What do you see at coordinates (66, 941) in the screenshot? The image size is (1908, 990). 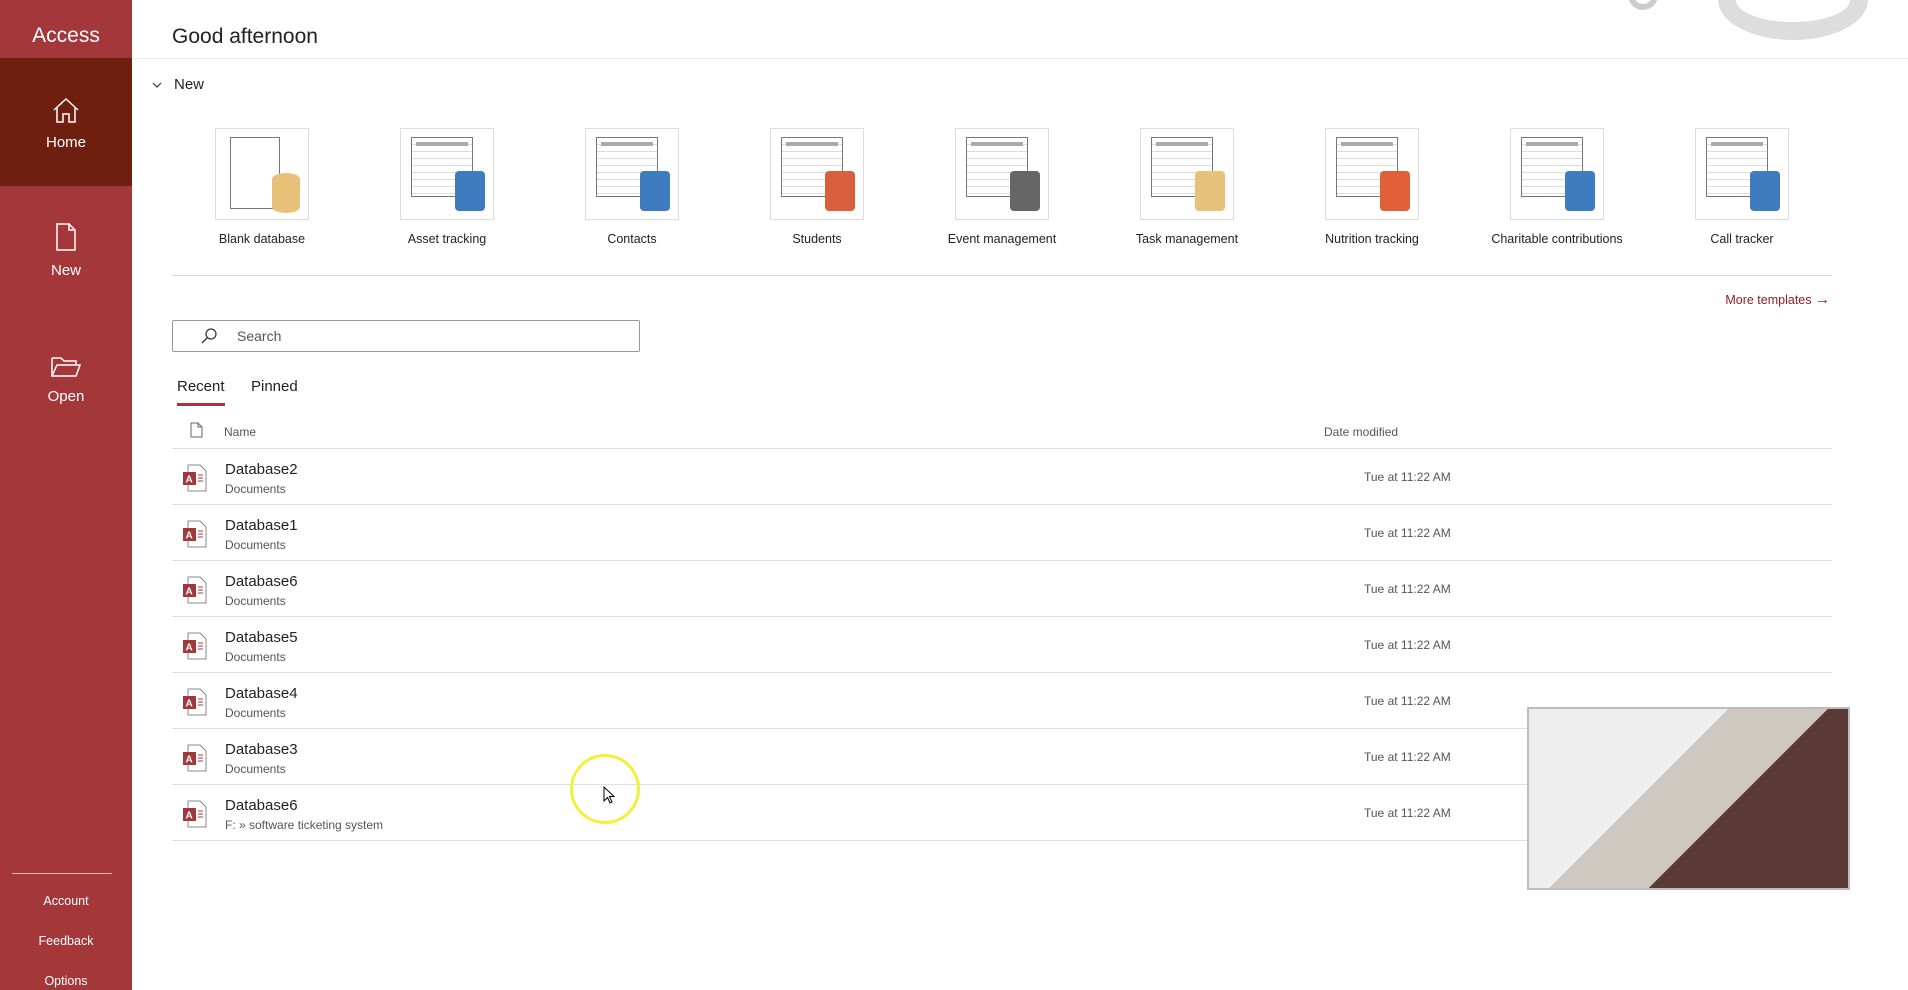 I see `feedback-link: Feedback` at bounding box center [66, 941].